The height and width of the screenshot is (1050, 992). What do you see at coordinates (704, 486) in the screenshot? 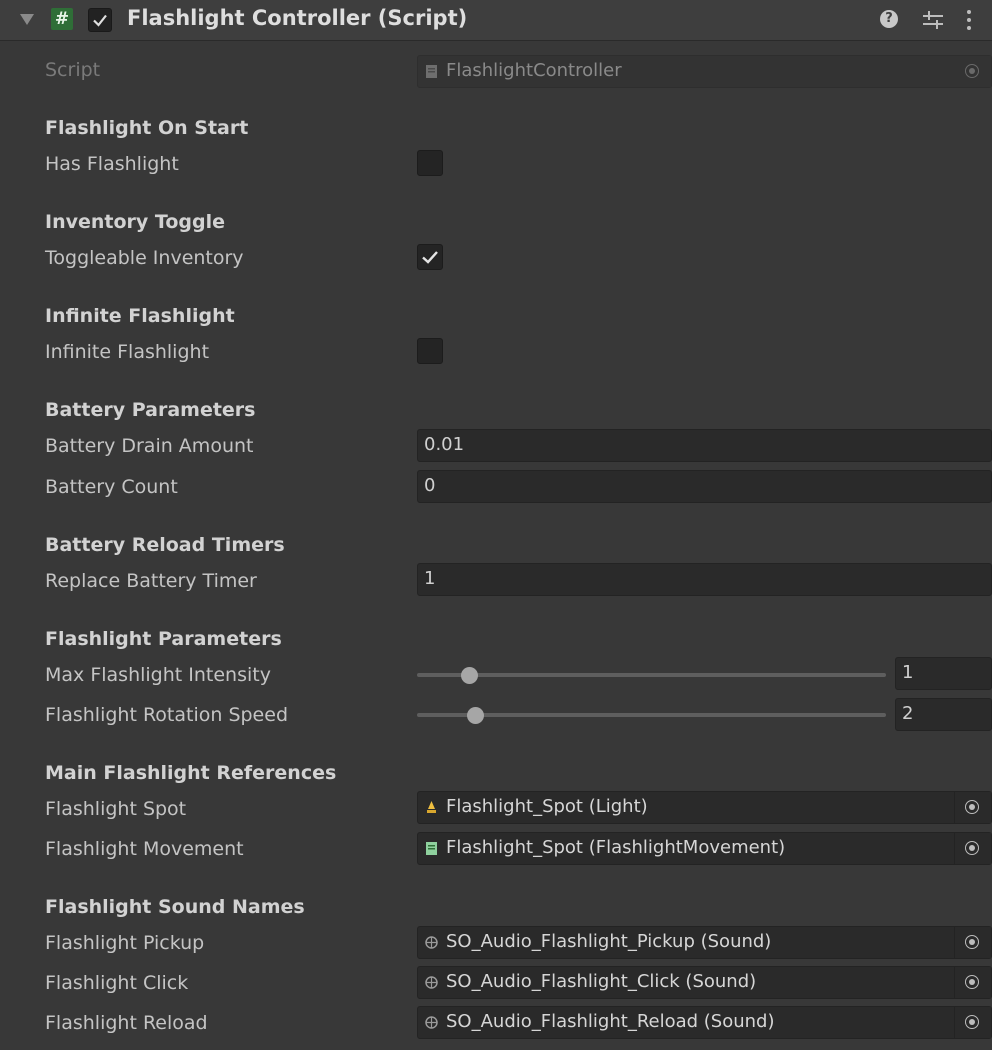
I see `battery-count-field: 0` at bounding box center [704, 486].